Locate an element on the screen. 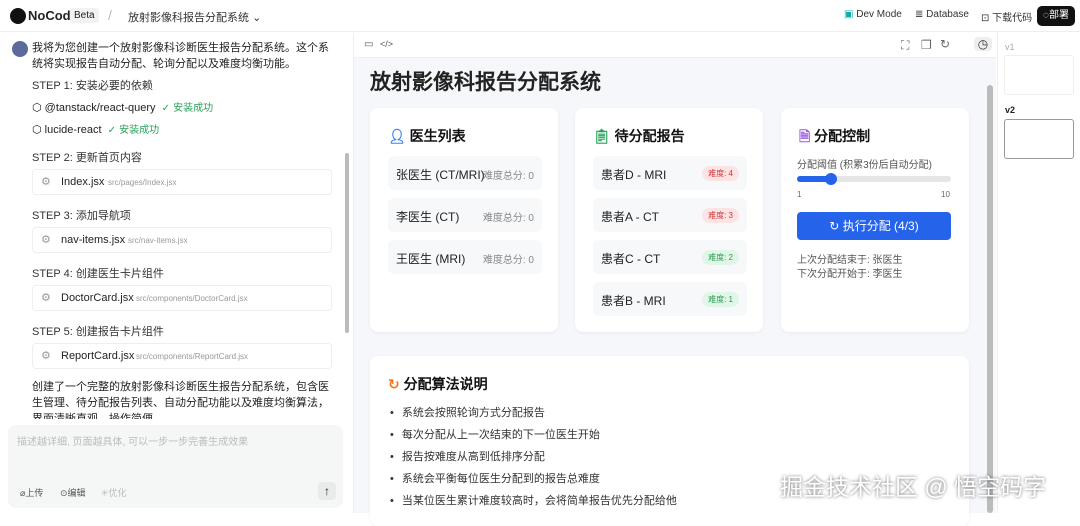 Image resolution: width=1080 pixels, height=526 pixels. version-label: v2 is located at coordinates (1010, 110).